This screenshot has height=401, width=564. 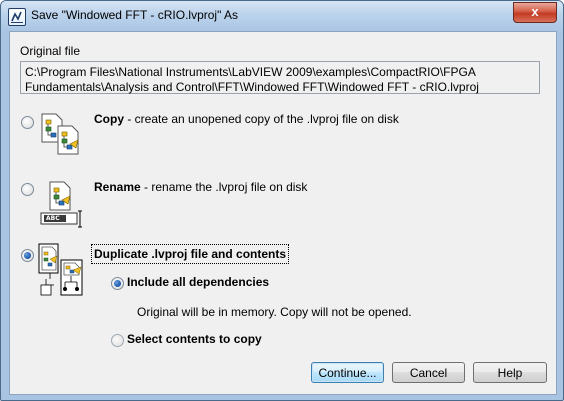 I want to click on include-all-dependencies-label: Include all dependencies, so click(x=198, y=282).